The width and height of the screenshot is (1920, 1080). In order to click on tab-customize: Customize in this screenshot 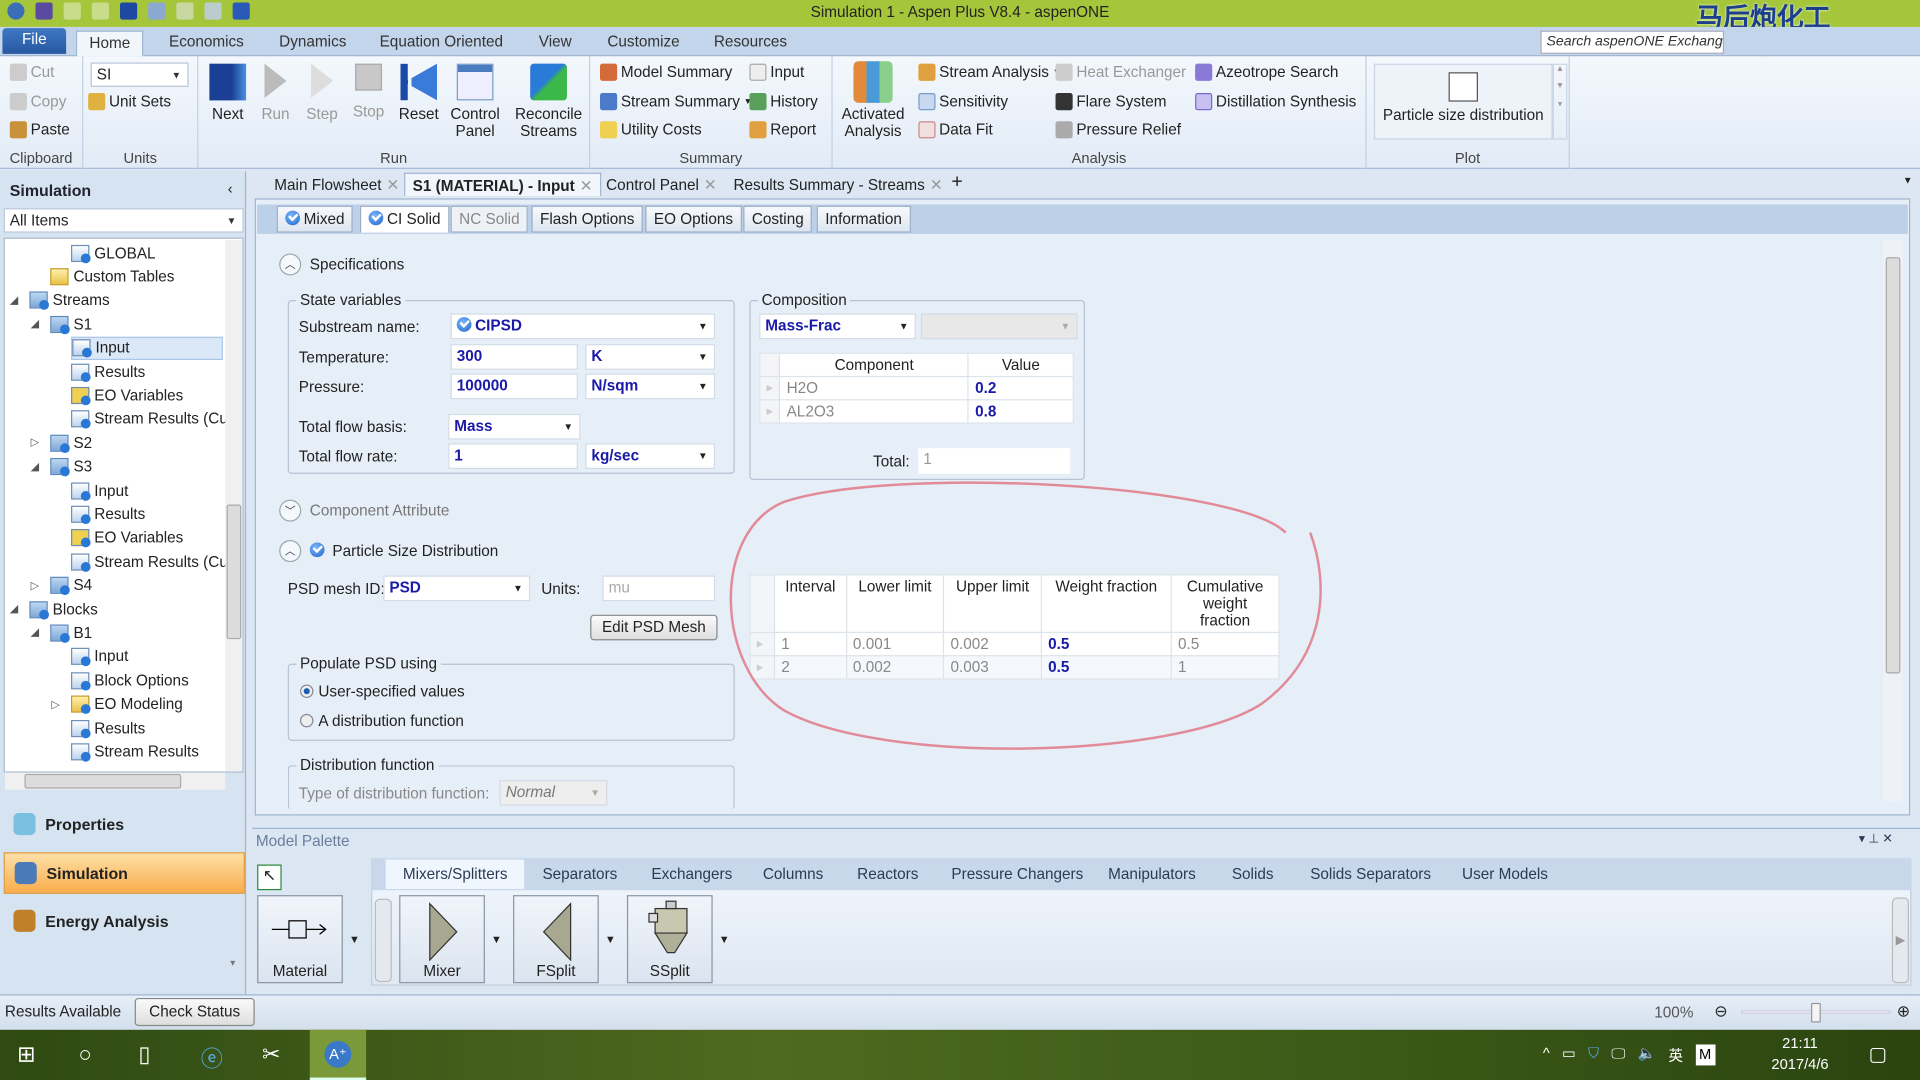, I will do `click(643, 44)`.